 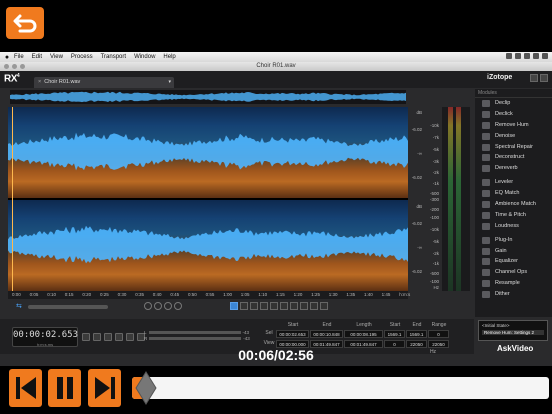 I want to click on menu-window: Window, so click(x=144, y=57).